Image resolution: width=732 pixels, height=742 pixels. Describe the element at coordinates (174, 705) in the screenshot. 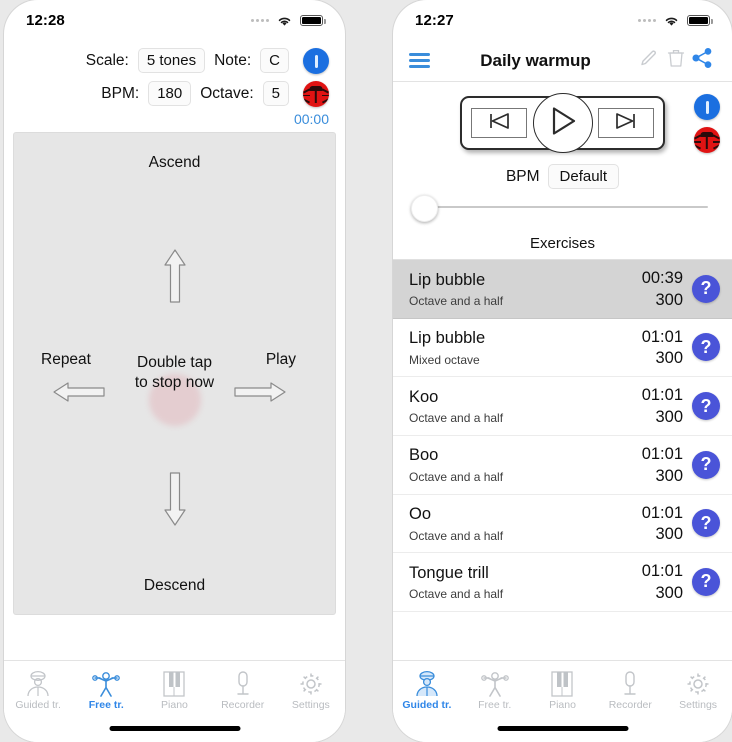

I see `tab-label: Piano` at that location.